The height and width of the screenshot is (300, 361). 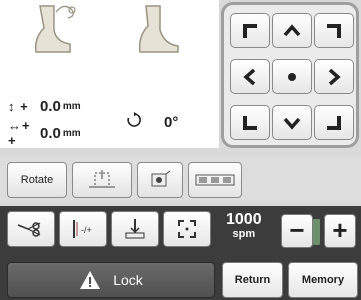 I want to click on vertical-offset-unit: mm, so click(x=71, y=106).